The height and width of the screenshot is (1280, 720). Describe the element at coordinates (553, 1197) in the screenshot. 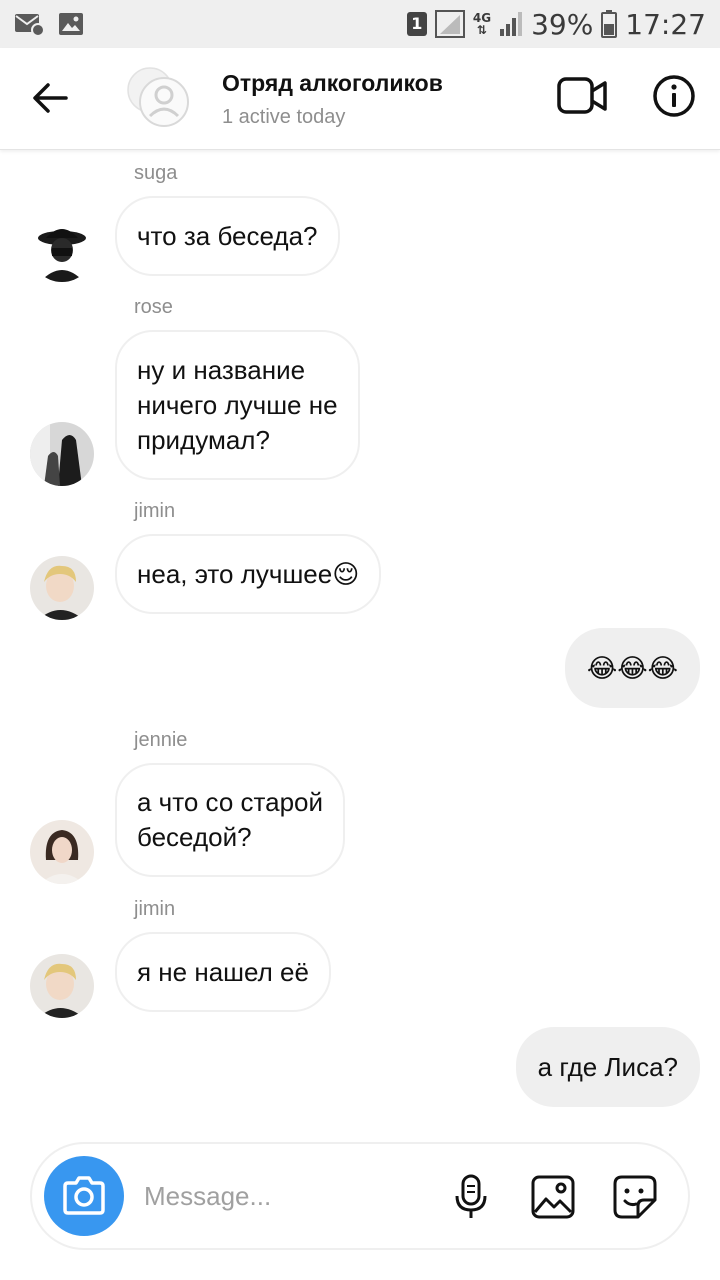

I see `gallery-icon` at that location.